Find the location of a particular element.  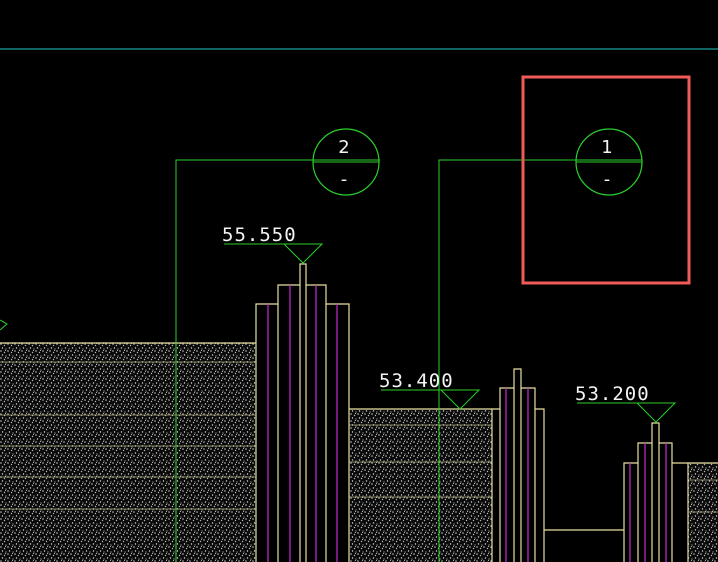

section-number-2: 2 is located at coordinates (343, 147).